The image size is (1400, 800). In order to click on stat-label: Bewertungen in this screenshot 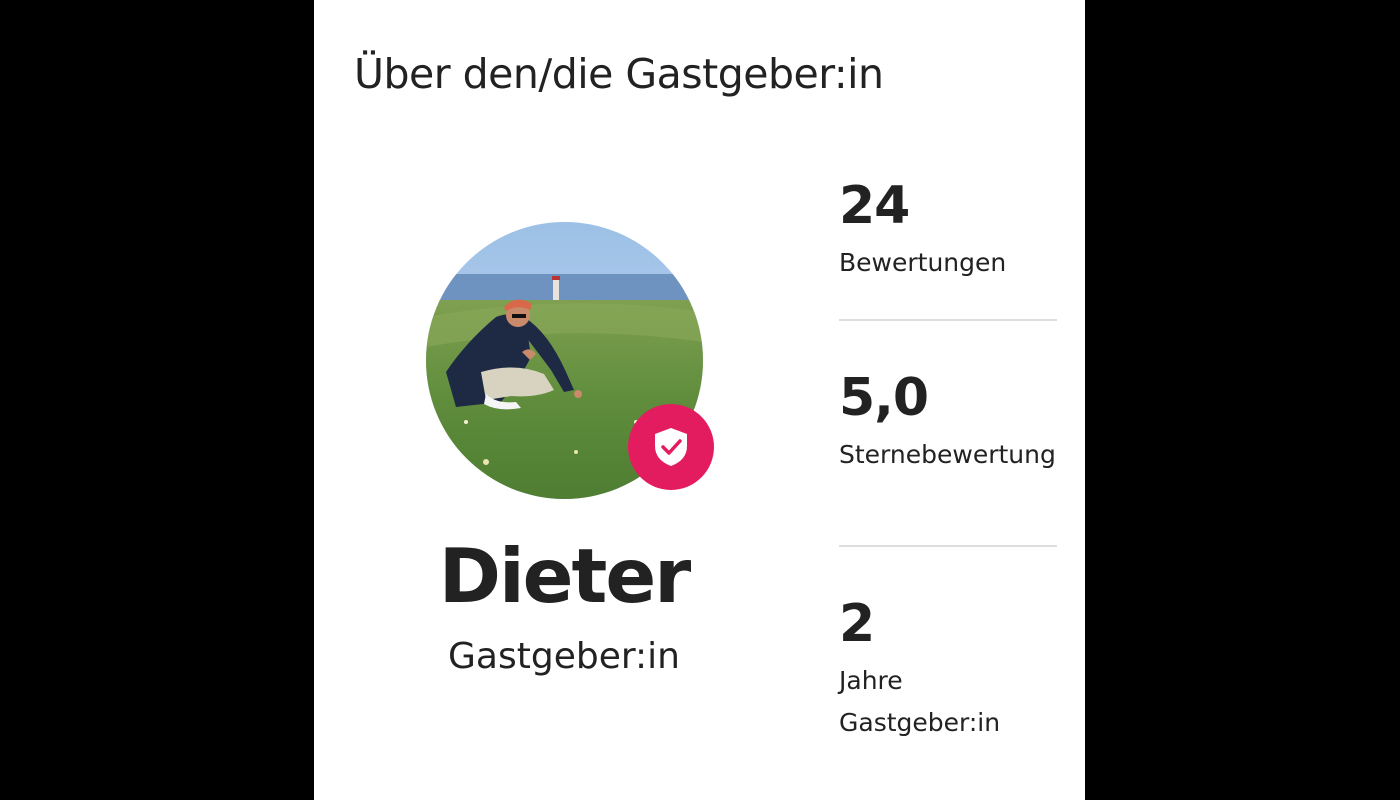, I will do `click(923, 262)`.